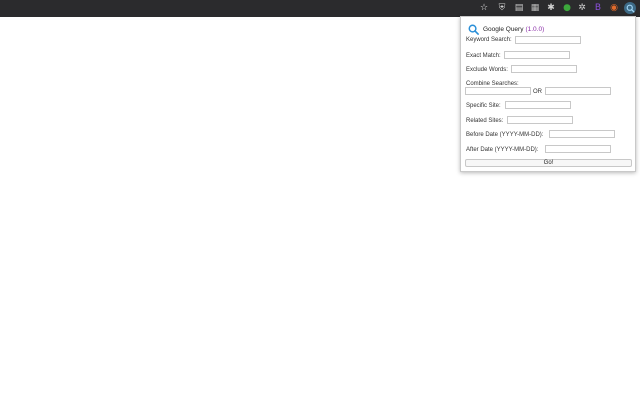 The width and height of the screenshot is (640, 400). I want to click on after-date-label: After Date (YYYY-MM-DD):, so click(502, 150).